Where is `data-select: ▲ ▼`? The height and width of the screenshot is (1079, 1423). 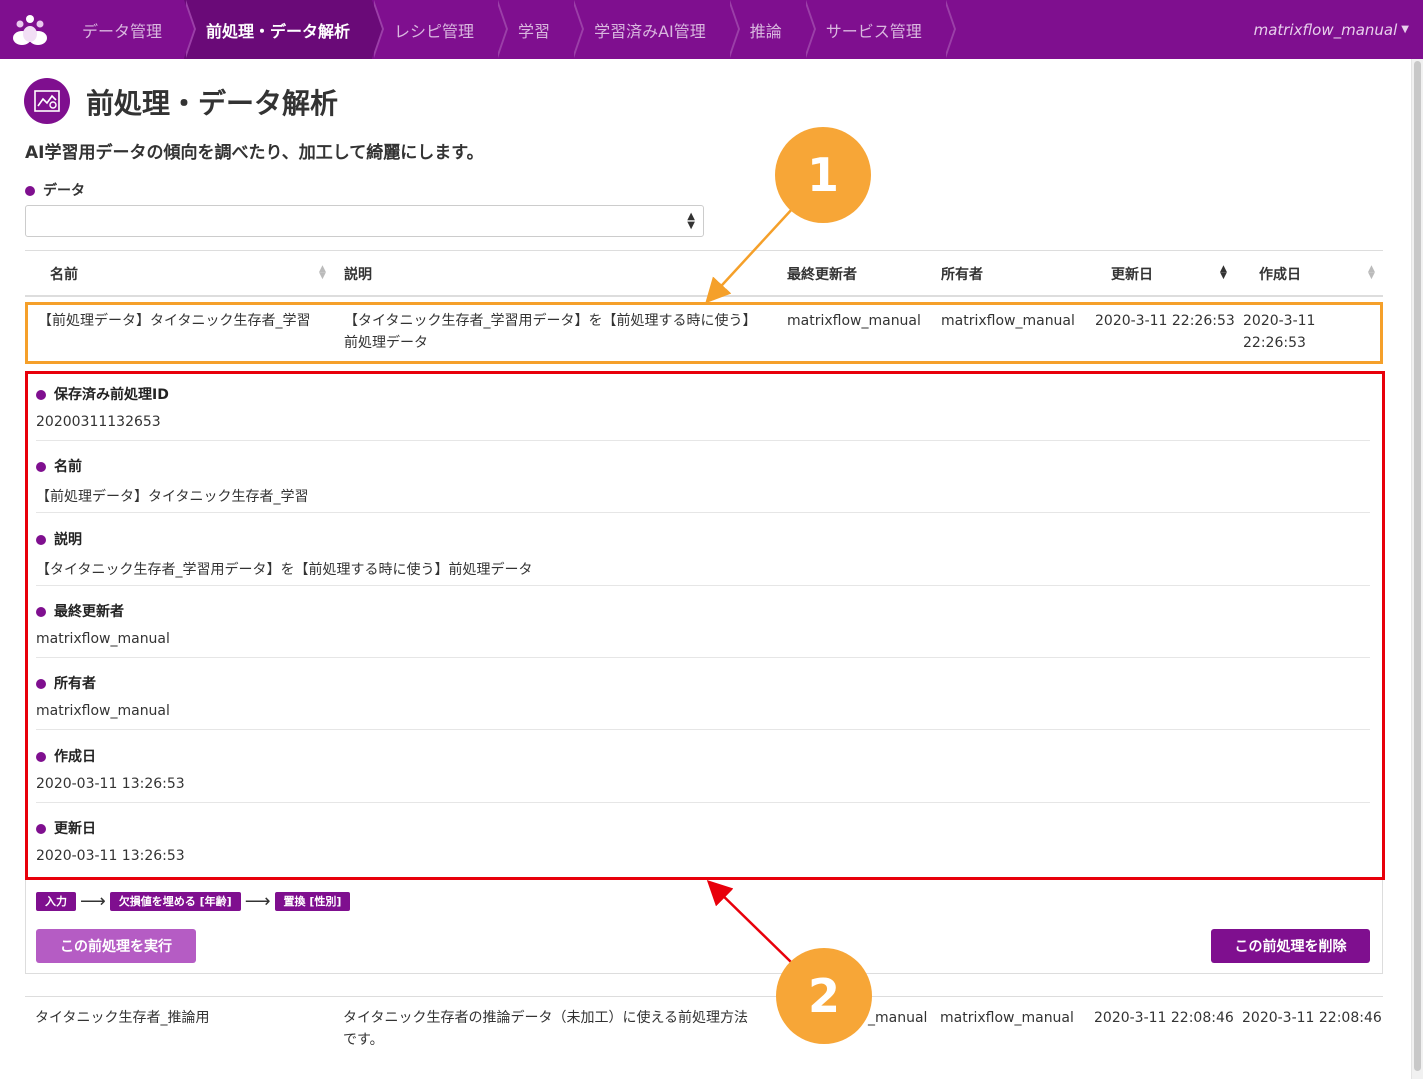 data-select: ▲ ▼ is located at coordinates (364, 221).